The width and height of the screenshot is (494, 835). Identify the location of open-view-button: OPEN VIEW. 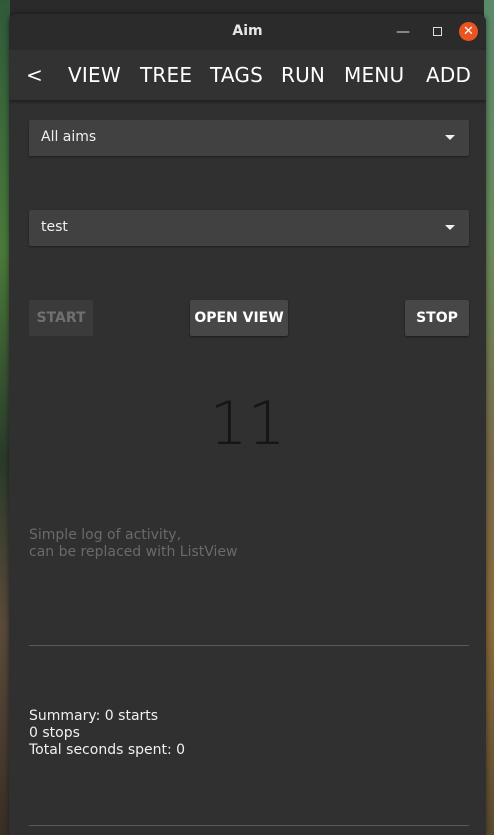
(239, 318).